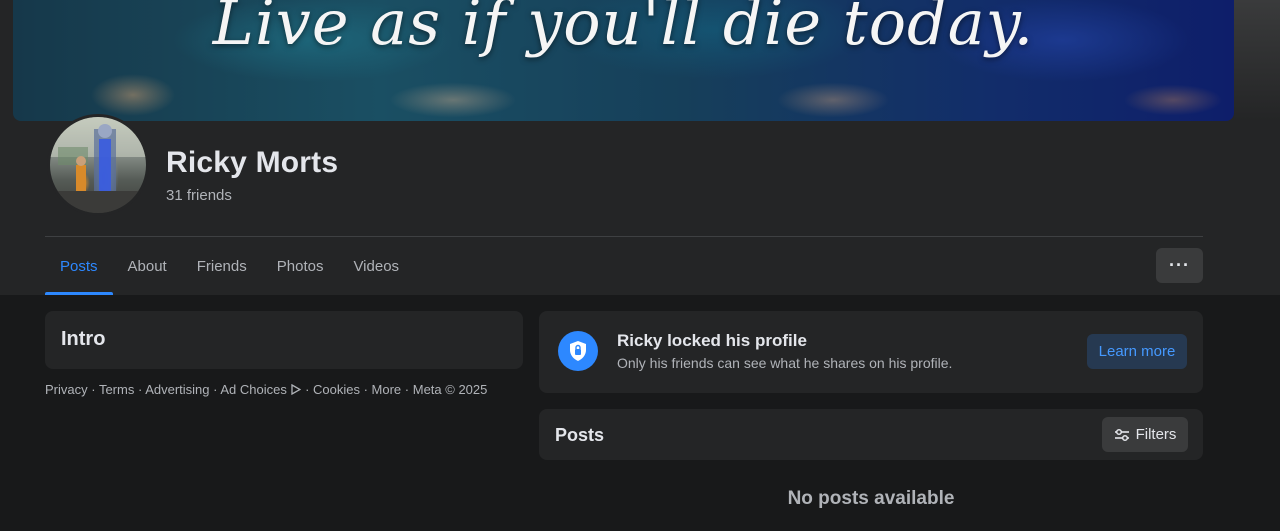 Image resolution: width=1280 pixels, height=531 pixels. I want to click on tab-videos: Videos, so click(376, 266).